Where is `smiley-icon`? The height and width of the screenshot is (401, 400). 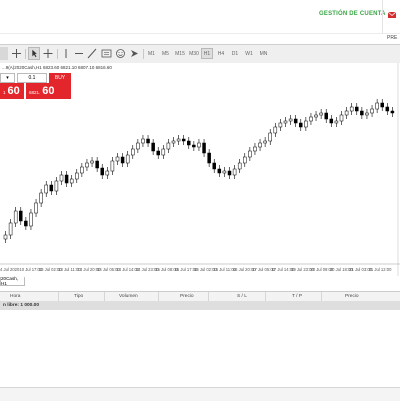 smiley-icon is located at coordinates (120, 53).